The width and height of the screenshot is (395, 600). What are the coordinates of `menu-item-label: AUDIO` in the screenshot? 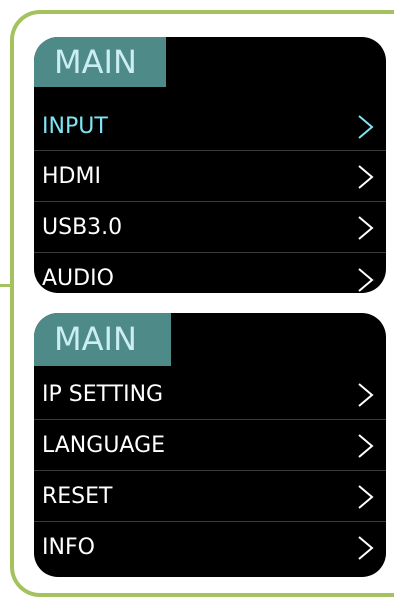 It's located at (78, 278).